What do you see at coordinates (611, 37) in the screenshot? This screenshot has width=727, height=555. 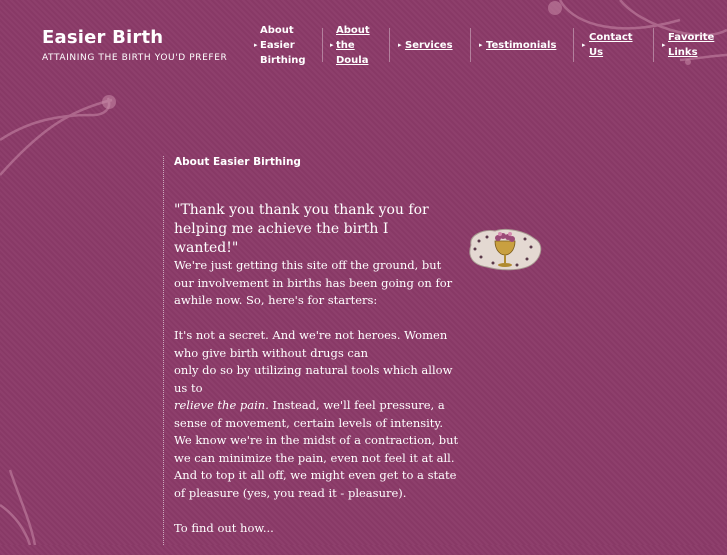 I see `nav-label-line: Contact` at bounding box center [611, 37].